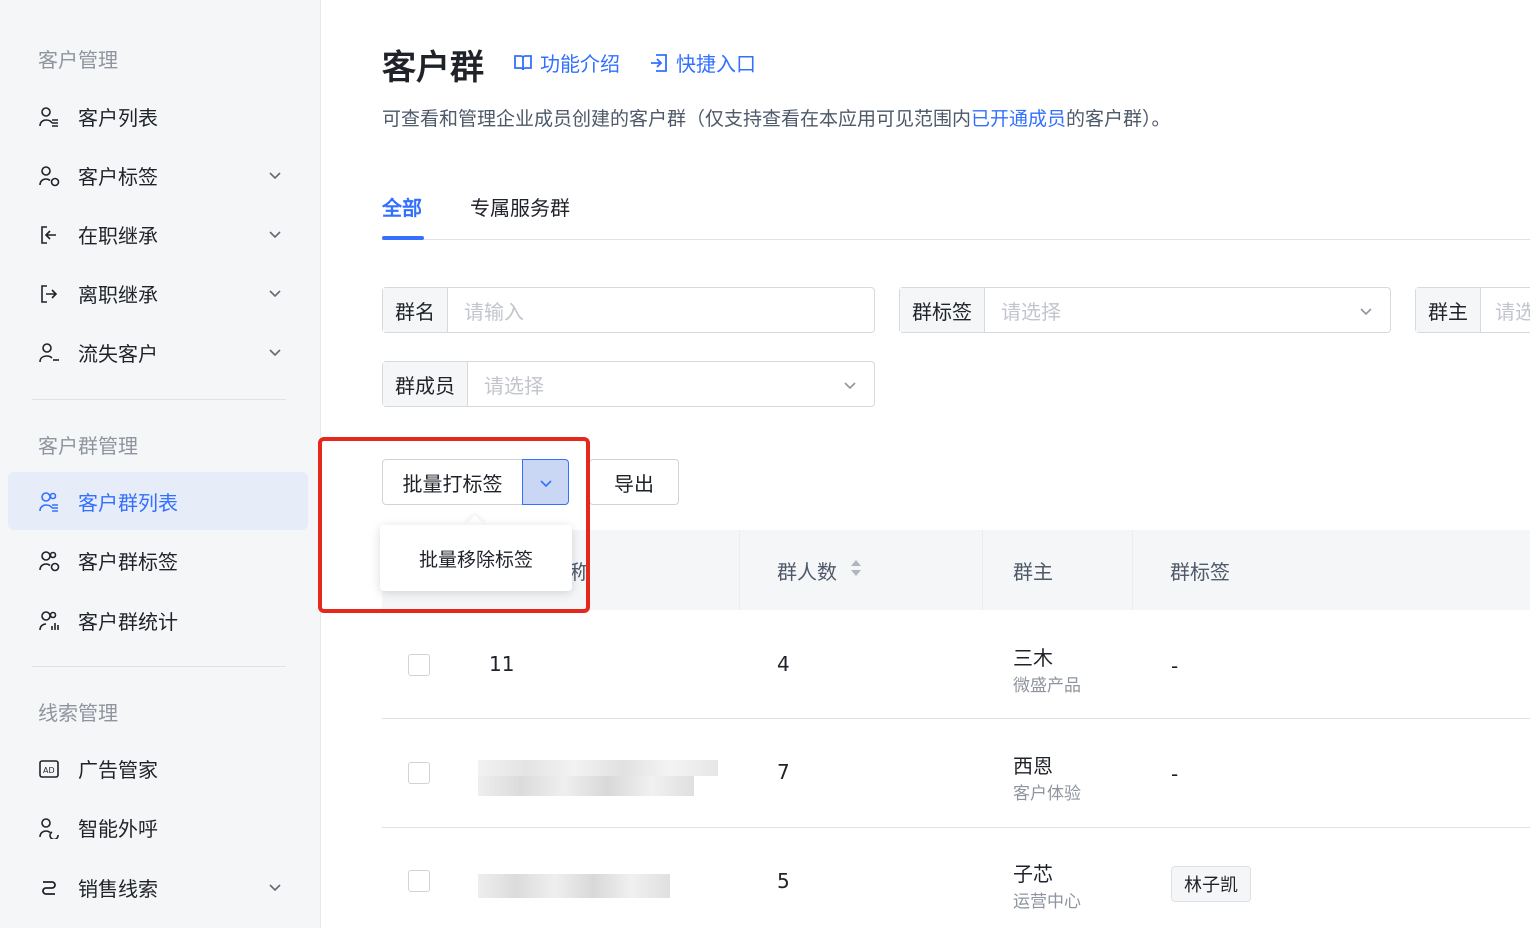 The image size is (1530, 928). I want to click on tabs-divider, so click(956, 239).